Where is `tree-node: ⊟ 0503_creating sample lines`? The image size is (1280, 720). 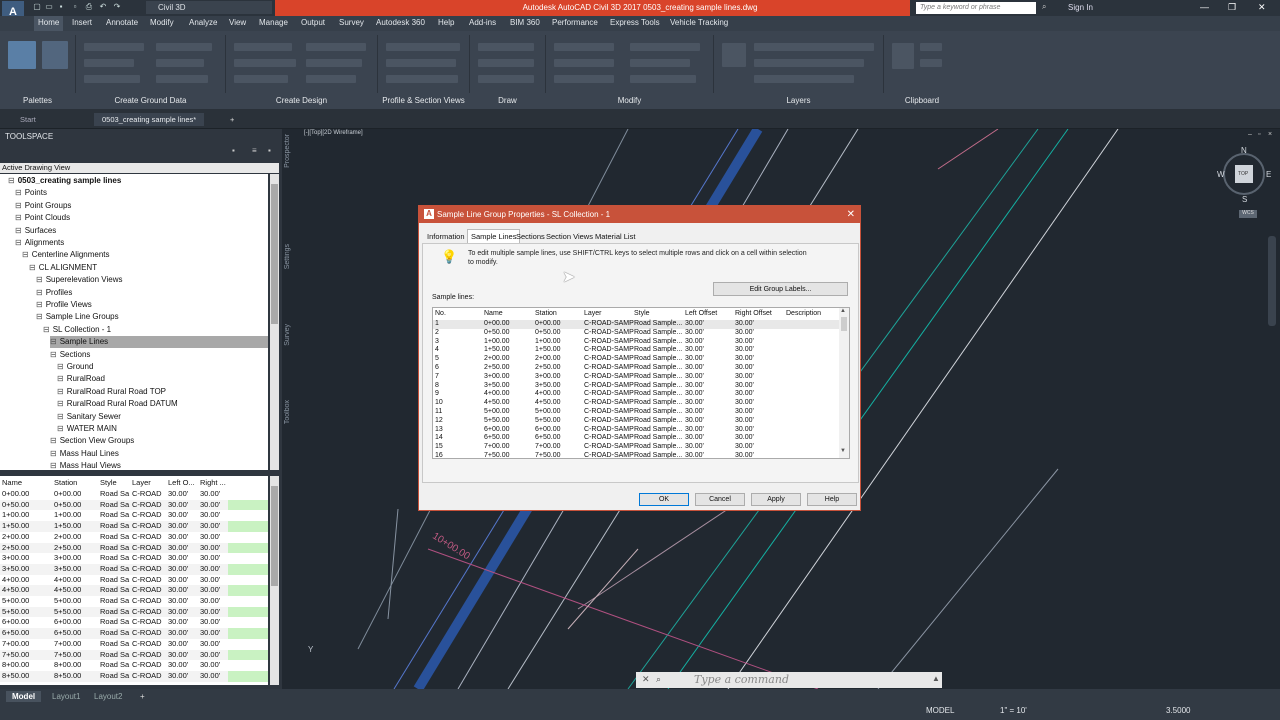 tree-node: ⊟ 0503_creating sample lines is located at coordinates (64, 181).